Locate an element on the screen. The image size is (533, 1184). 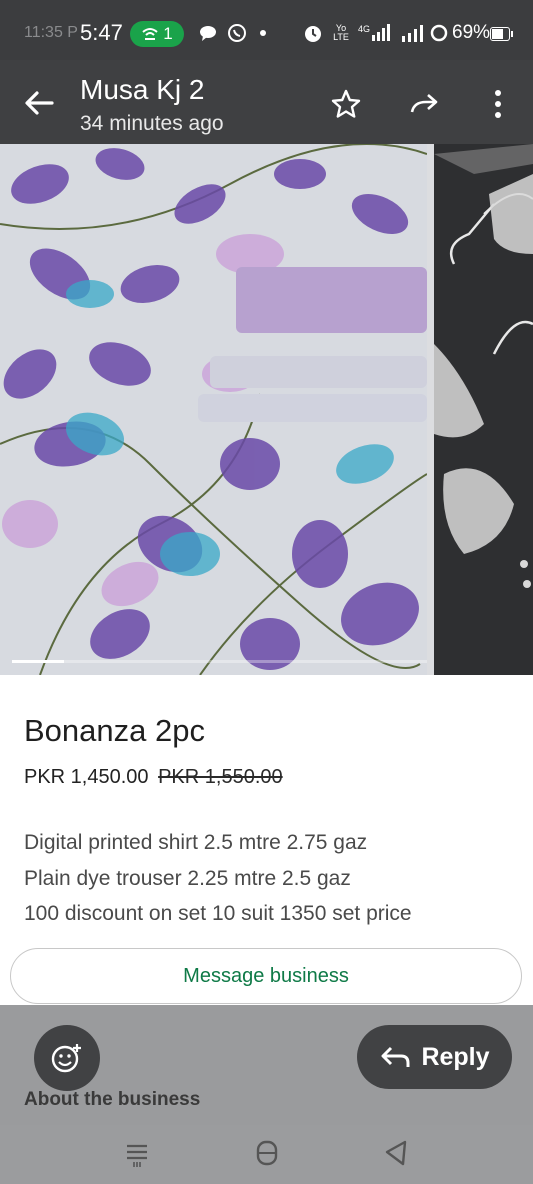
description-line: Plain dye trouser 2.25 mtre 2.5 gaz is located at coordinates (187, 878).